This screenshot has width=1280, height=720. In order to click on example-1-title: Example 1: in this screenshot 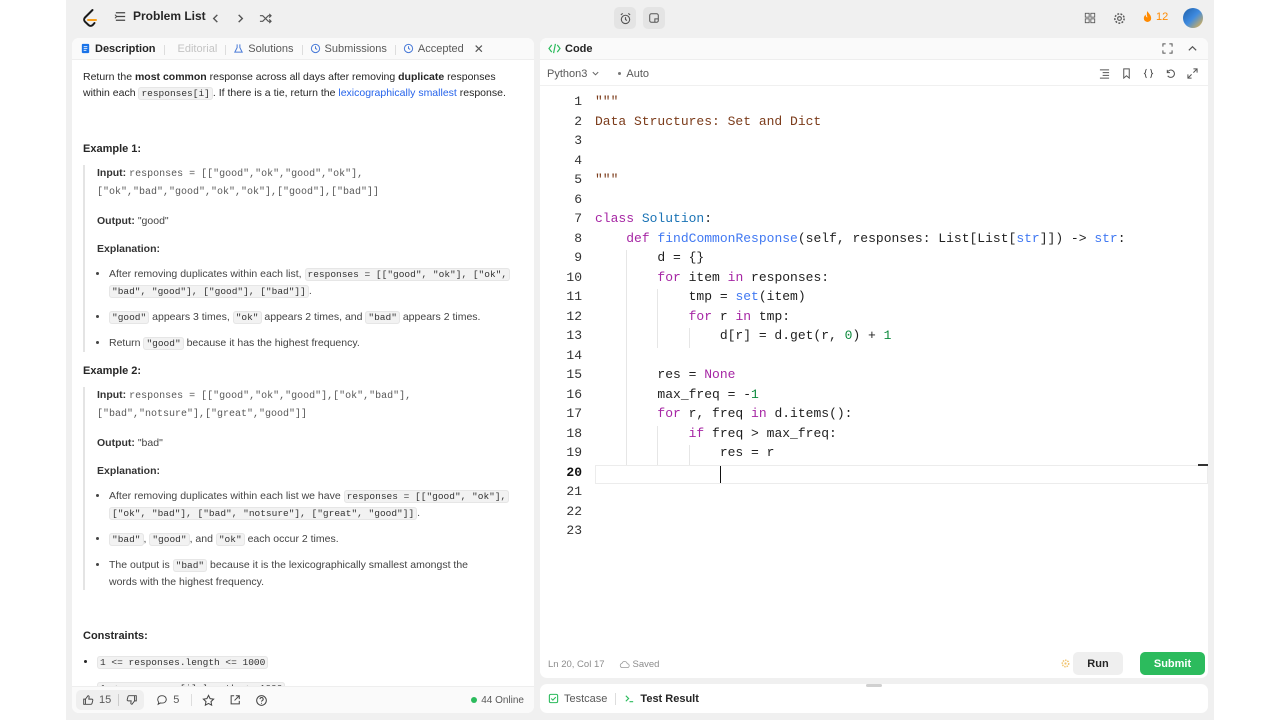, I will do `click(112, 149)`.